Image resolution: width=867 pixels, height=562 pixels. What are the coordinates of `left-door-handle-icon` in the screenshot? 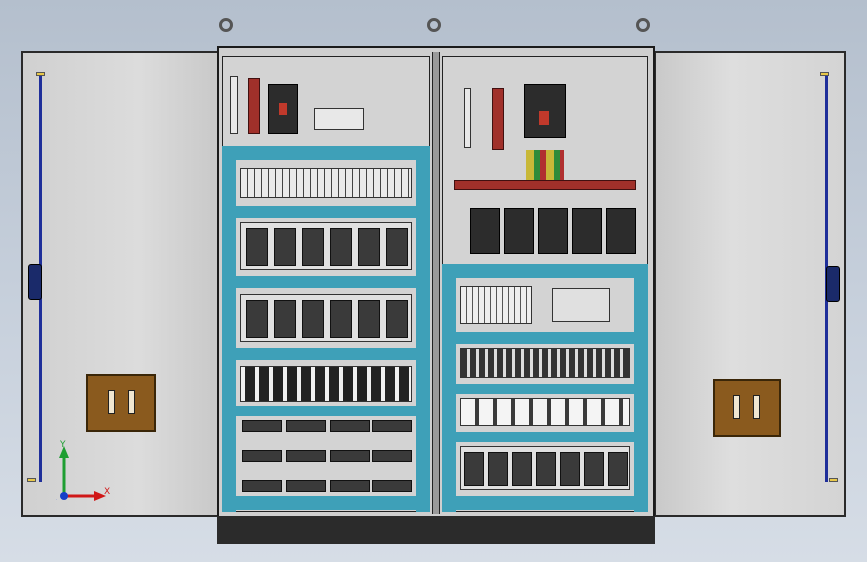 It's located at (121, 403).